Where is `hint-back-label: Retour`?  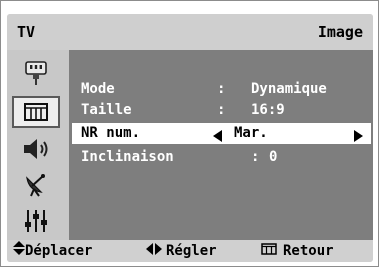
hint-back-label: Retour is located at coordinates (308, 251).